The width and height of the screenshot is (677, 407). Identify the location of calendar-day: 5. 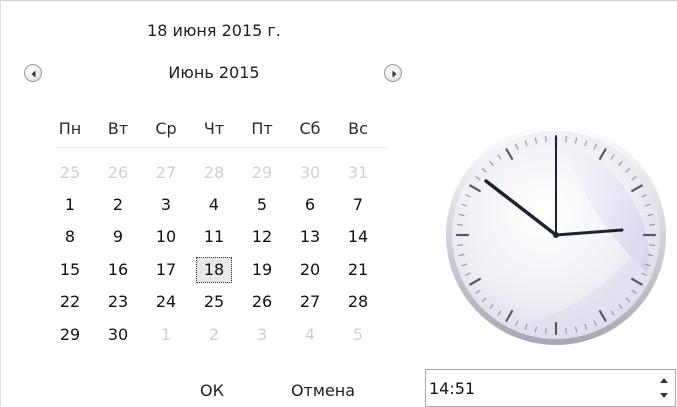
(262, 205).